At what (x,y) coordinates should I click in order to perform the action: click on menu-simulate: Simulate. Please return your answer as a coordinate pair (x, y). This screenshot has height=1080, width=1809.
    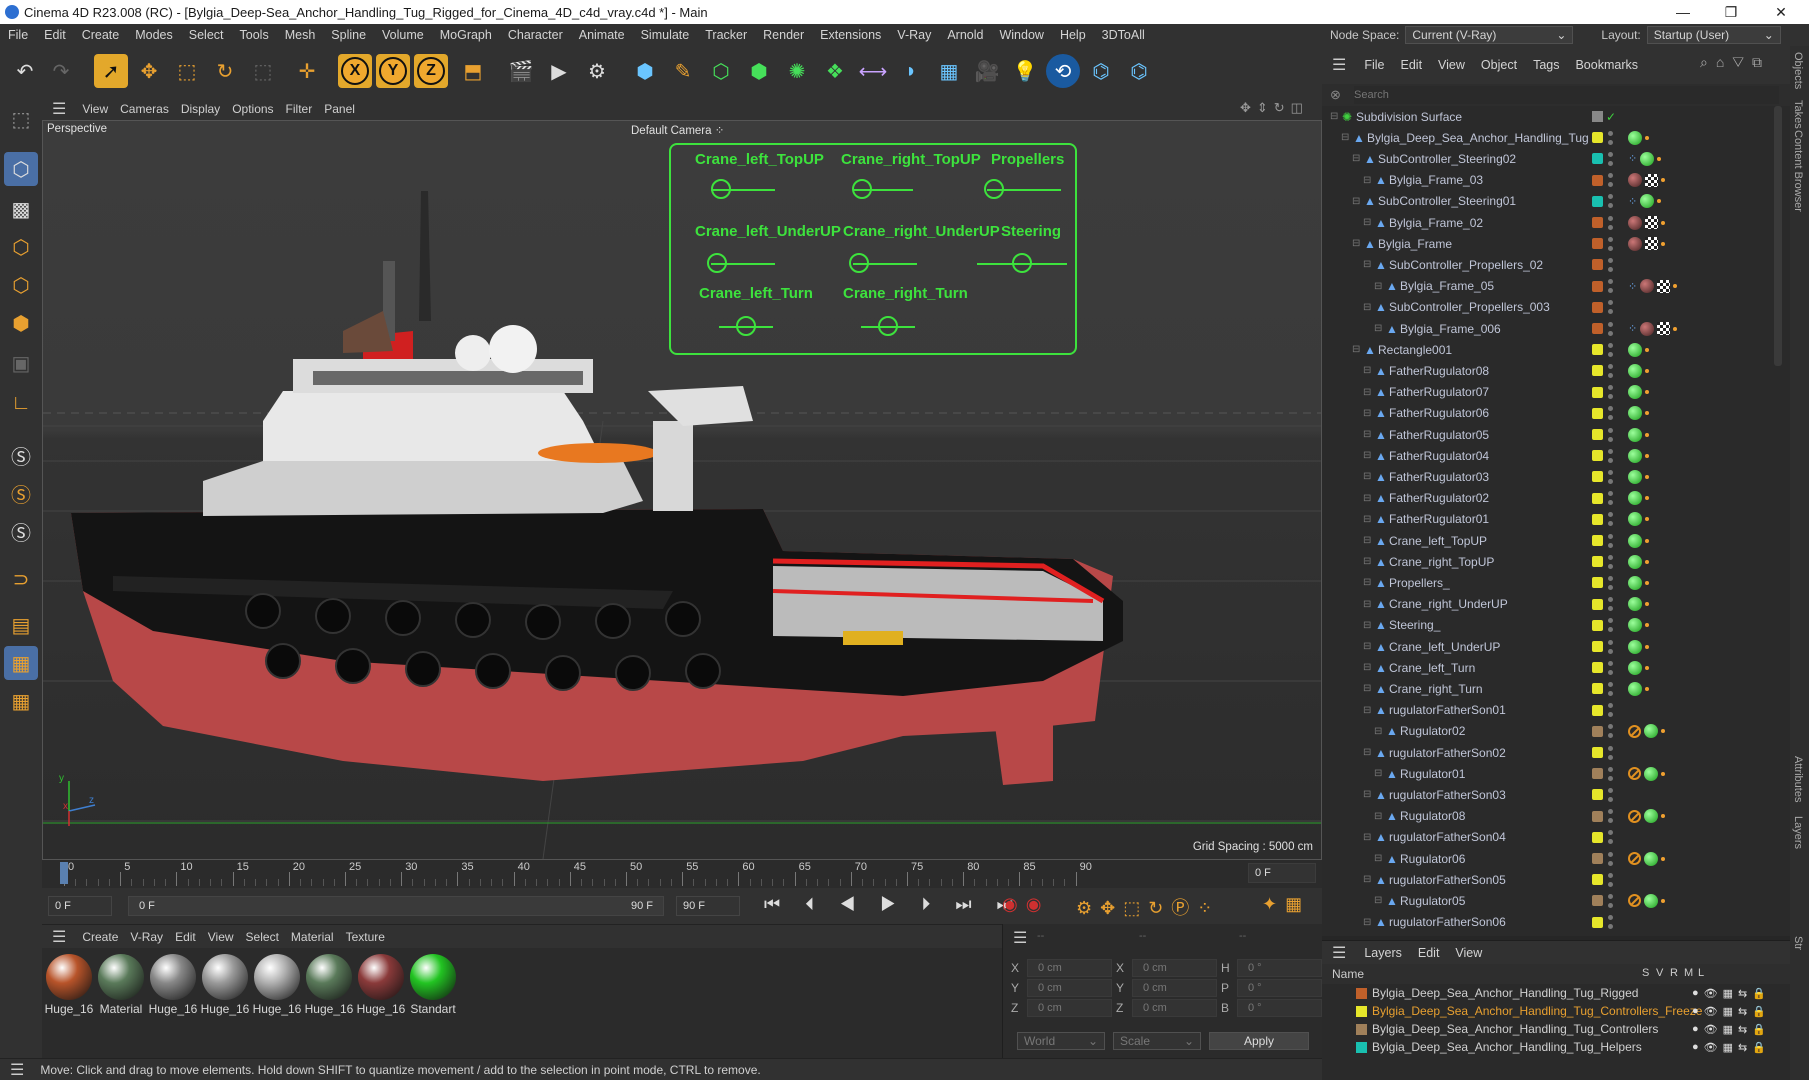
    Looking at the image, I should click on (665, 35).